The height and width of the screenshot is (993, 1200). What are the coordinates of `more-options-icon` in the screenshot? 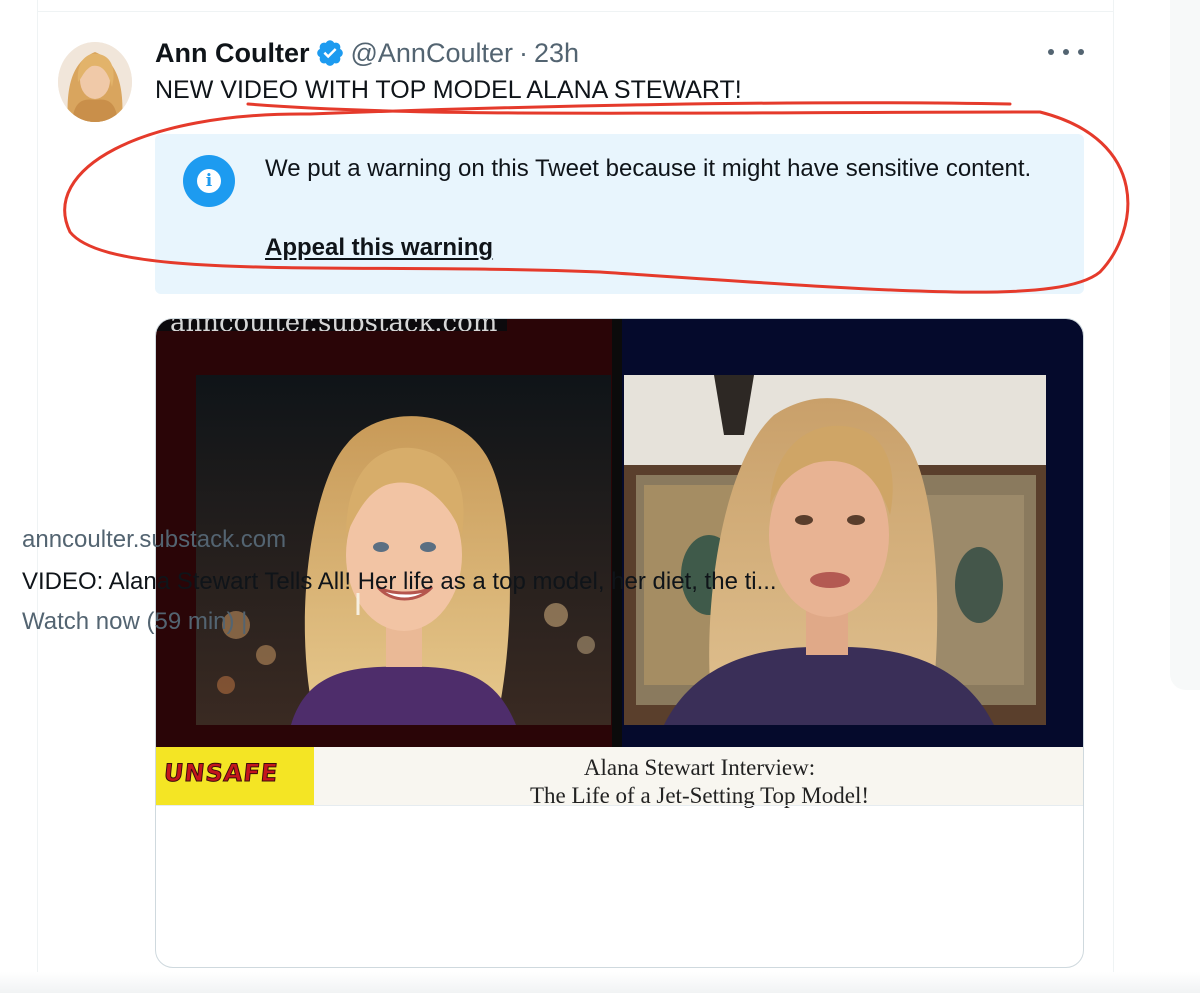 It's located at (1066, 52).